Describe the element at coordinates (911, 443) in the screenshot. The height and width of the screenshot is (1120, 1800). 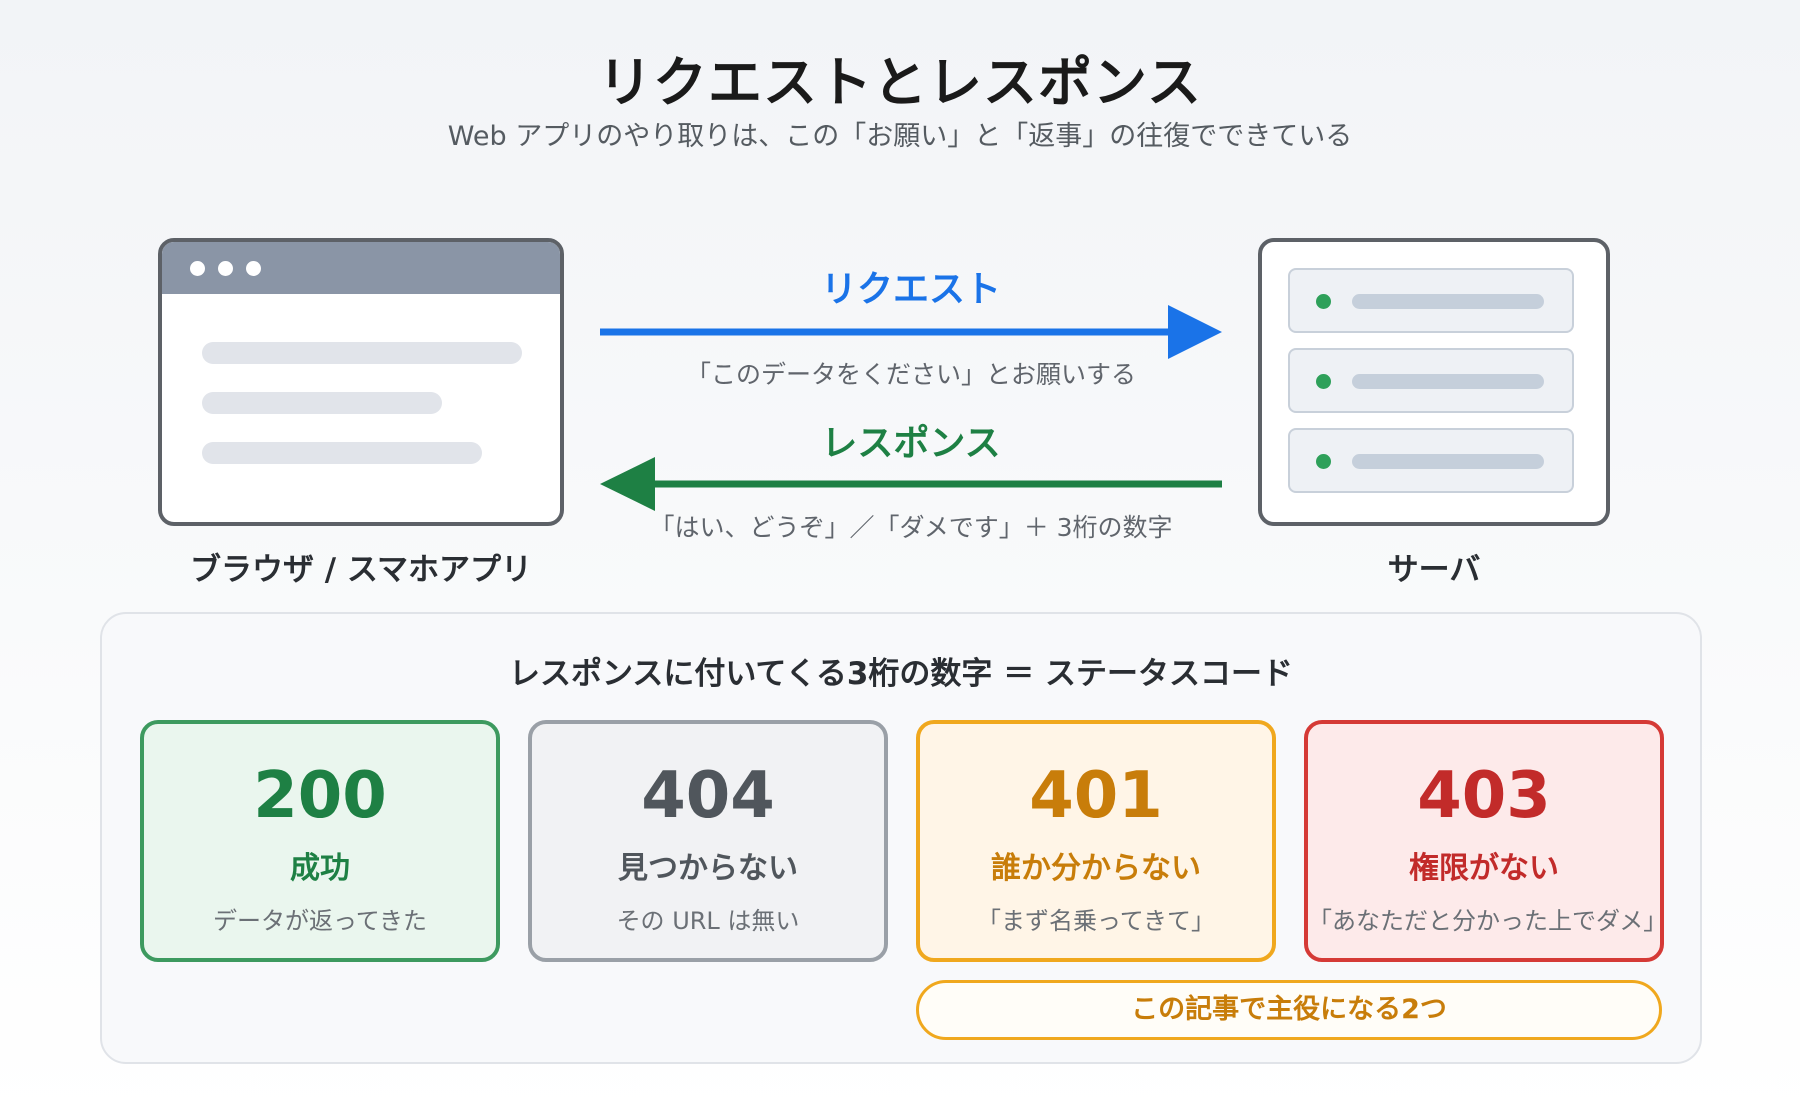
I see `response-label: レスポンス` at that location.